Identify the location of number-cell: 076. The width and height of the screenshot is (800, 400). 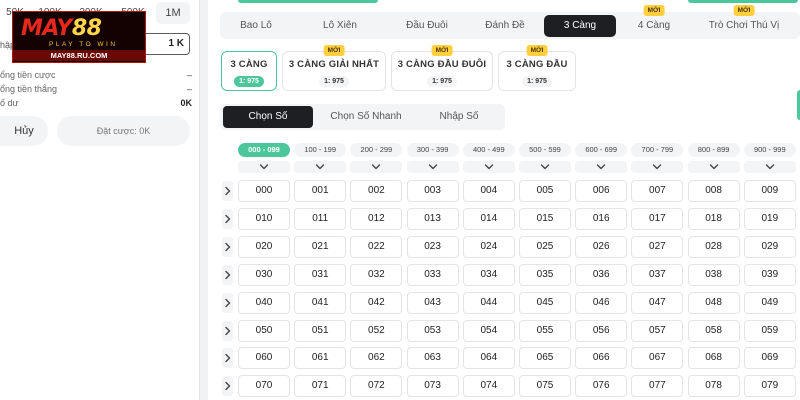
(601, 386).